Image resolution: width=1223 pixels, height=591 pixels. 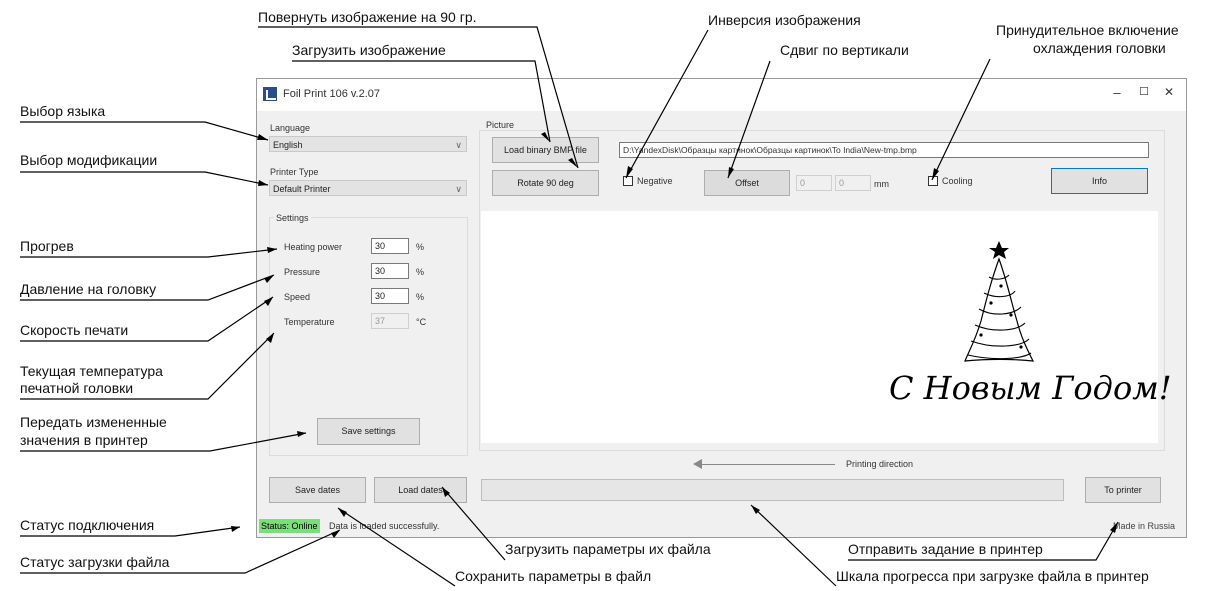 What do you see at coordinates (628, 181) in the screenshot?
I see `negative-checkbox` at bounding box center [628, 181].